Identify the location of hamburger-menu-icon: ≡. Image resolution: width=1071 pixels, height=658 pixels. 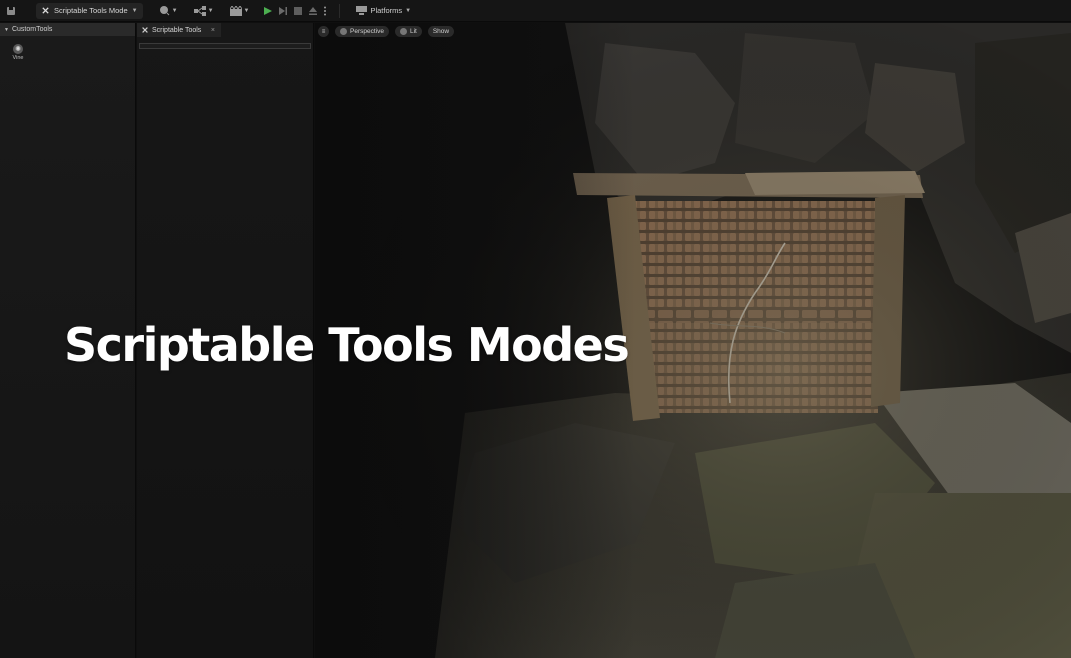
(323, 31).